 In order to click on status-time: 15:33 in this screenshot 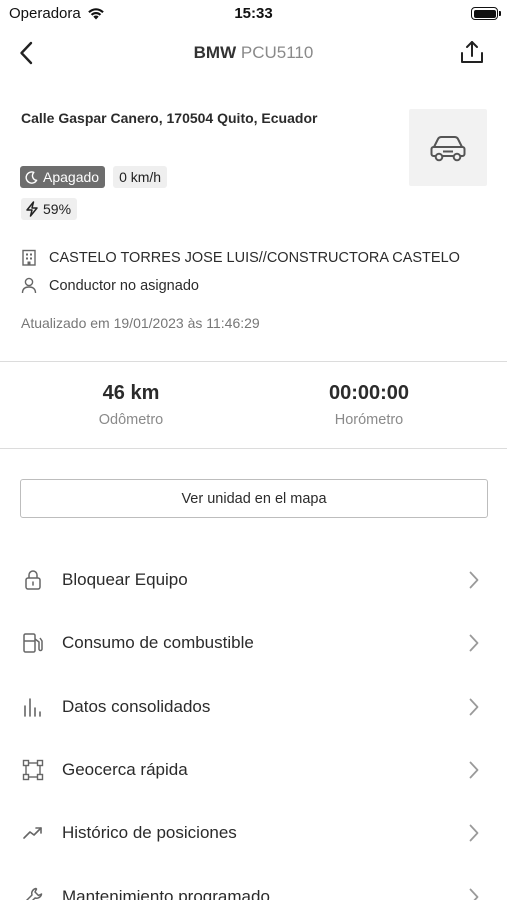, I will do `click(253, 13)`.